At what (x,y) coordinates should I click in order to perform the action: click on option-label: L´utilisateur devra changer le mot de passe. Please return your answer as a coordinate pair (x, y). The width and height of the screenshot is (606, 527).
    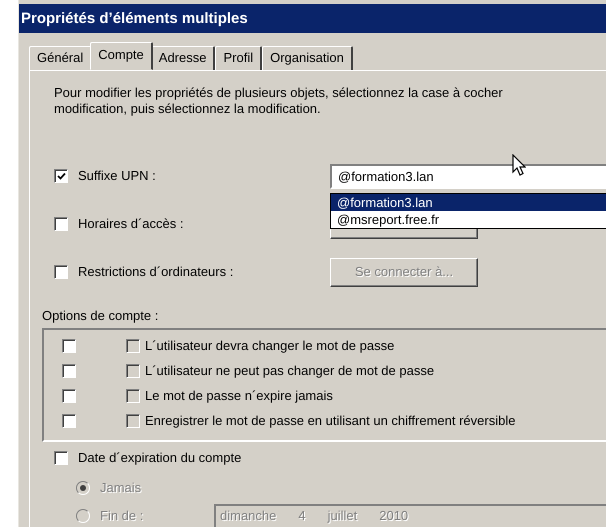
    Looking at the image, I should click on (269, 346).